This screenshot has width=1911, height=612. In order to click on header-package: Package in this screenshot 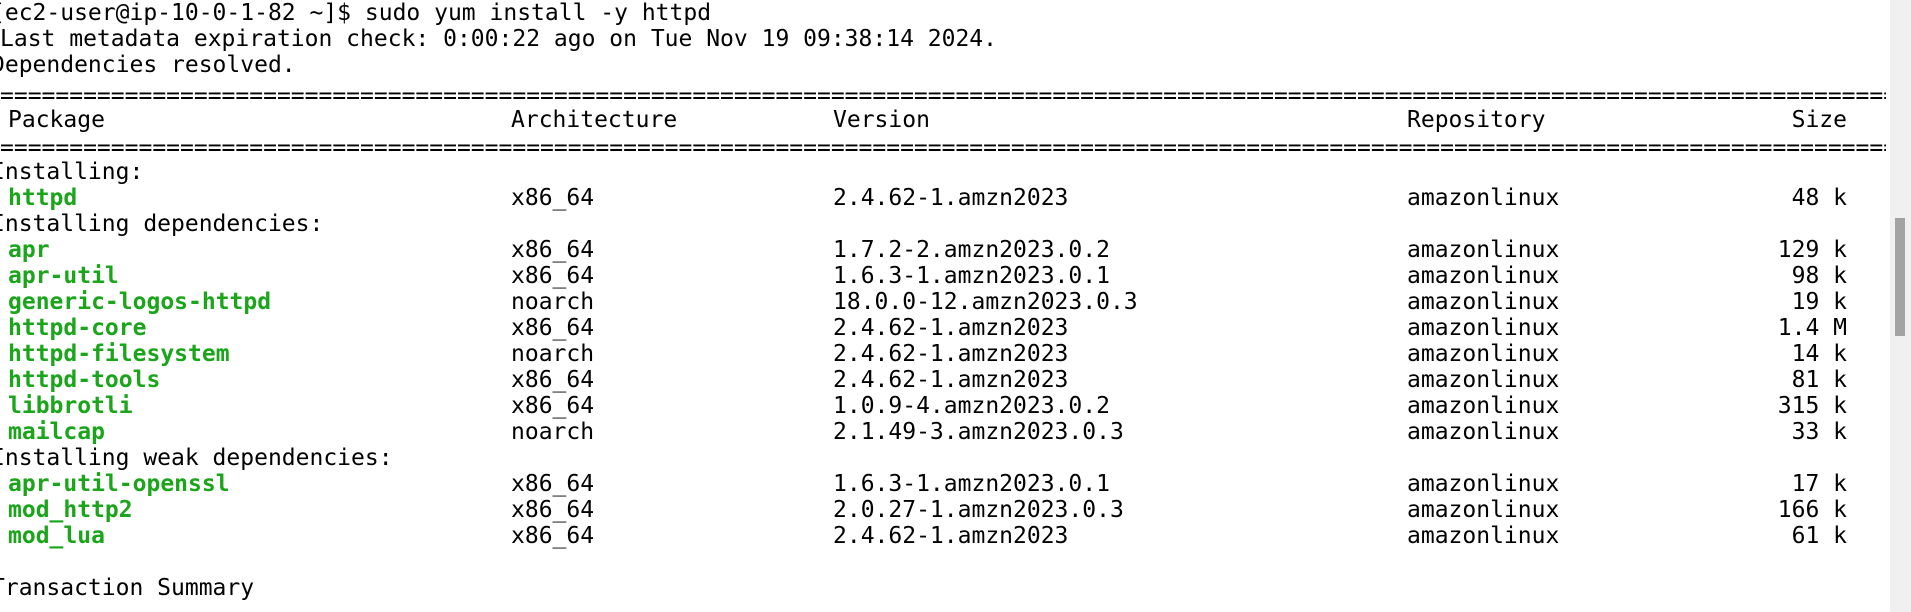, I will do `click(56, 120)`.